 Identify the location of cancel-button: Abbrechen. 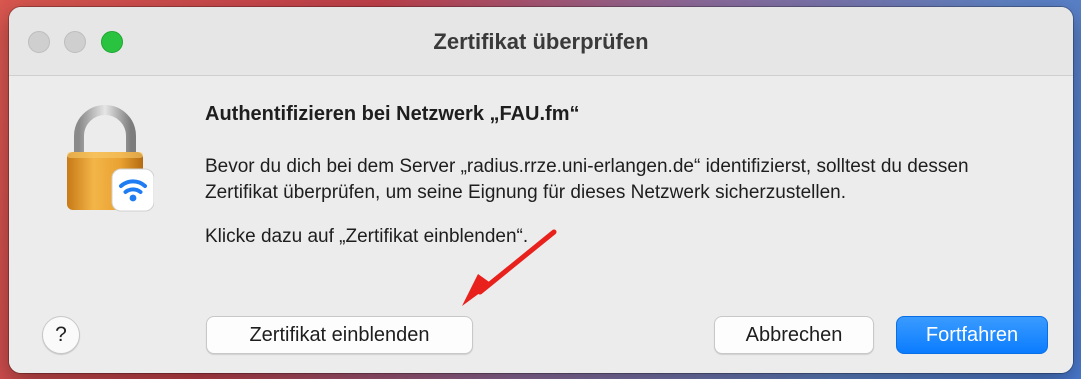
(794, 335).